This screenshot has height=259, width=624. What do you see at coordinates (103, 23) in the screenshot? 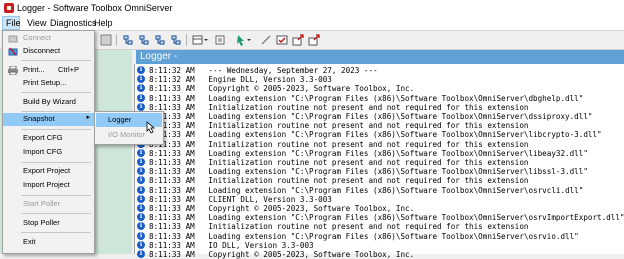
I see `menu-help: Help` at bounding box center [103, 23].